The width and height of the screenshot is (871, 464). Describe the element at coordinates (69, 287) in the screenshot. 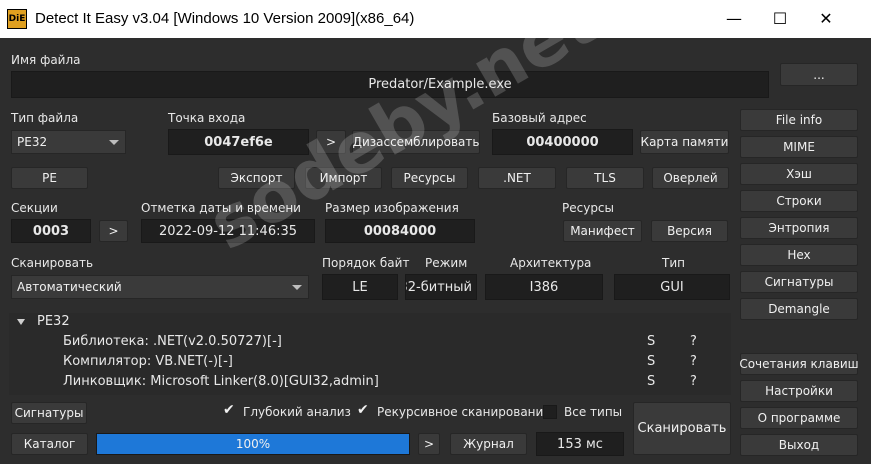

I see `scan-mode-value: Автоматический` at that location.